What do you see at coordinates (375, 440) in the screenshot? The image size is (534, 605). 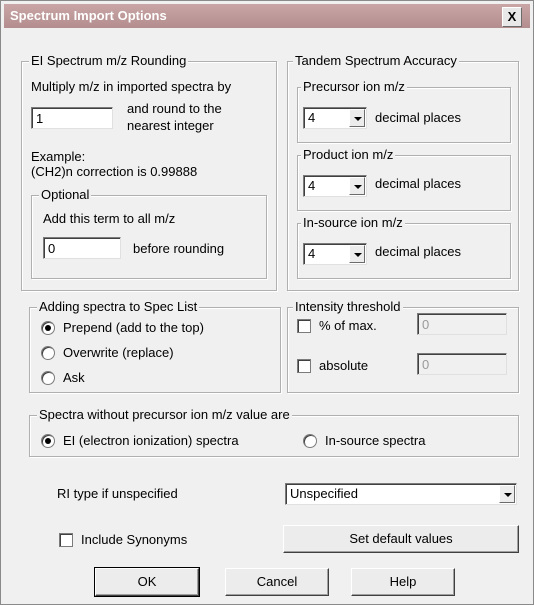 I see `insource-spectra-label: In-source spectra` at bounding box center [375, 440].